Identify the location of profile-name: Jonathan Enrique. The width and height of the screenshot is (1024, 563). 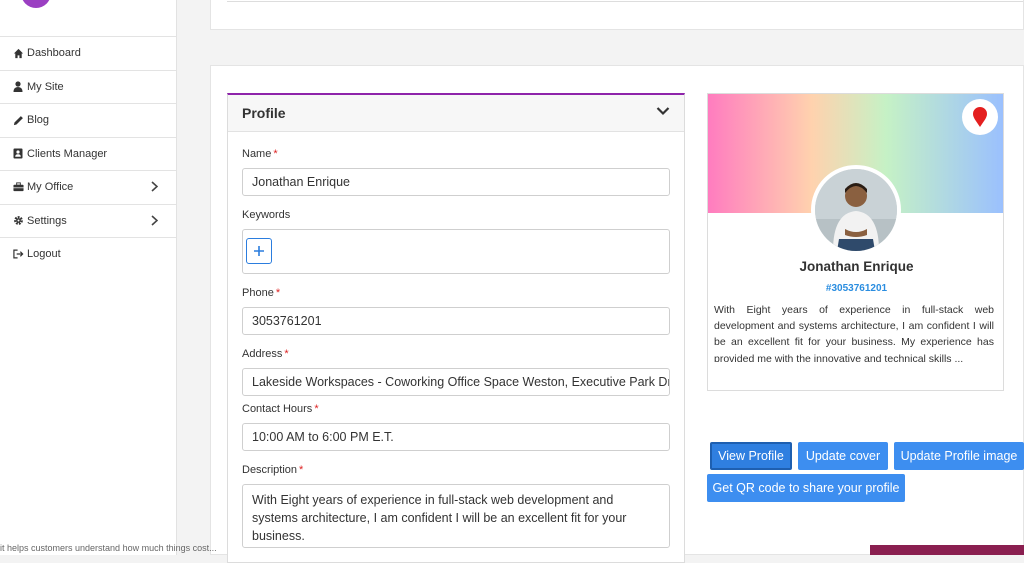
(856, 266).